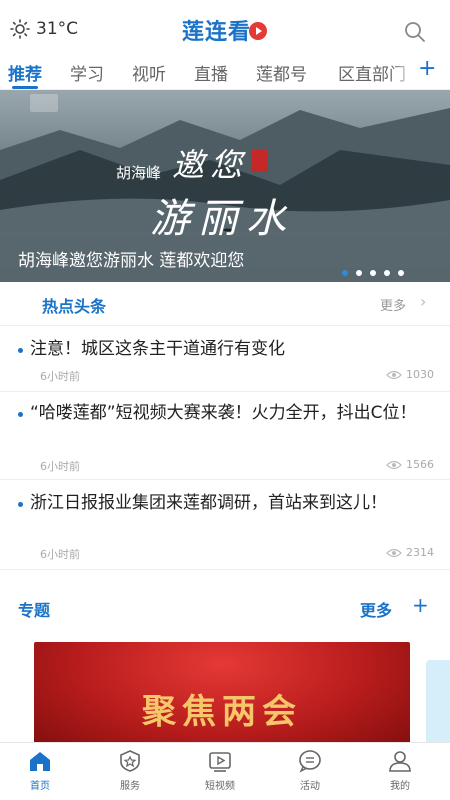  Describe the element at coordinates (44, 103) in the screenshot. I see `banner-logo-badge` at that location.